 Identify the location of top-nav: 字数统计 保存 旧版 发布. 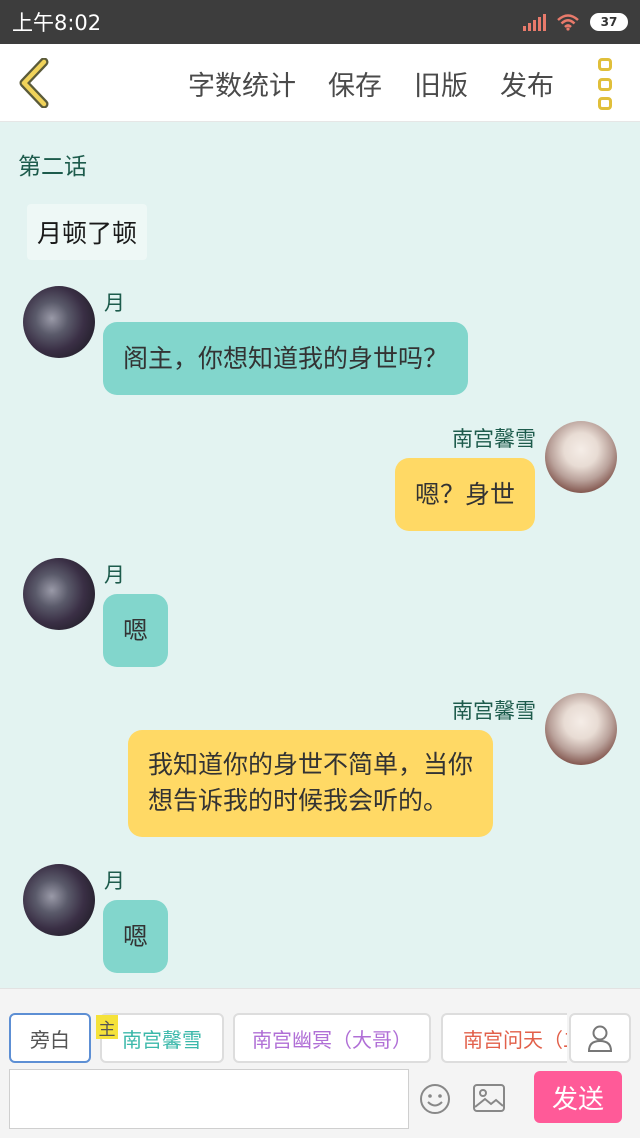
(320, 83).